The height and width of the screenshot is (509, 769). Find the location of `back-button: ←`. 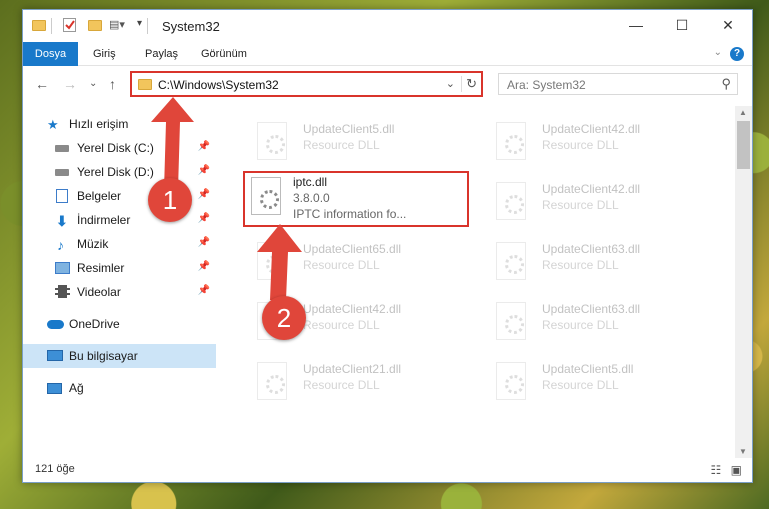

back-button: ← is located at coordinates (42, 84).